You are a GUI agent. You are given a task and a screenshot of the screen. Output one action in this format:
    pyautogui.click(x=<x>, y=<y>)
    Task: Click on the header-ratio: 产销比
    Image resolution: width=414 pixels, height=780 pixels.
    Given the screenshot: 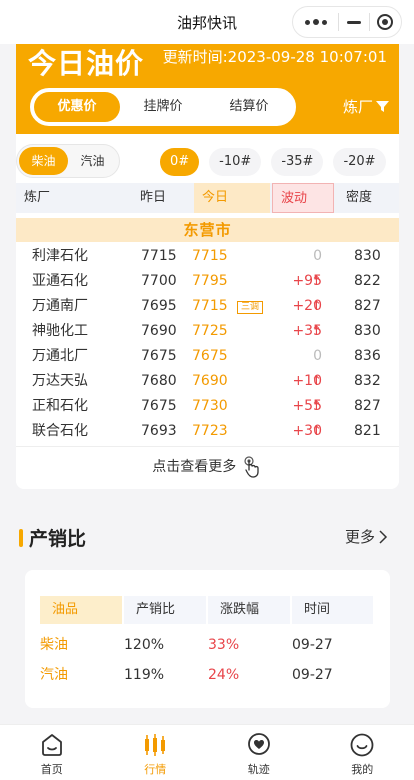 What is the action you would take?
    pyautogui.click(x=165, y=610)
    